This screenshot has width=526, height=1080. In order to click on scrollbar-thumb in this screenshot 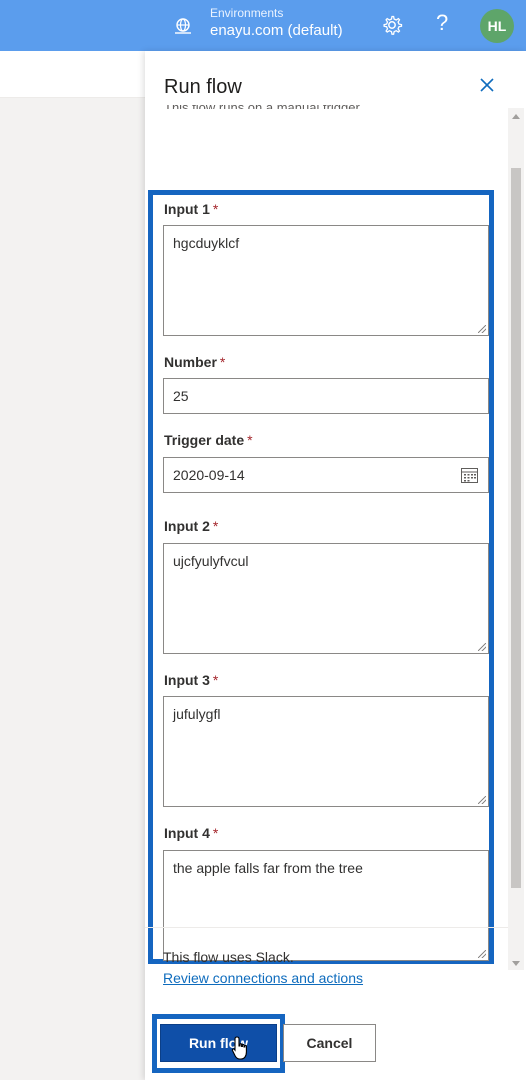, I will do `click(516, 528)`.